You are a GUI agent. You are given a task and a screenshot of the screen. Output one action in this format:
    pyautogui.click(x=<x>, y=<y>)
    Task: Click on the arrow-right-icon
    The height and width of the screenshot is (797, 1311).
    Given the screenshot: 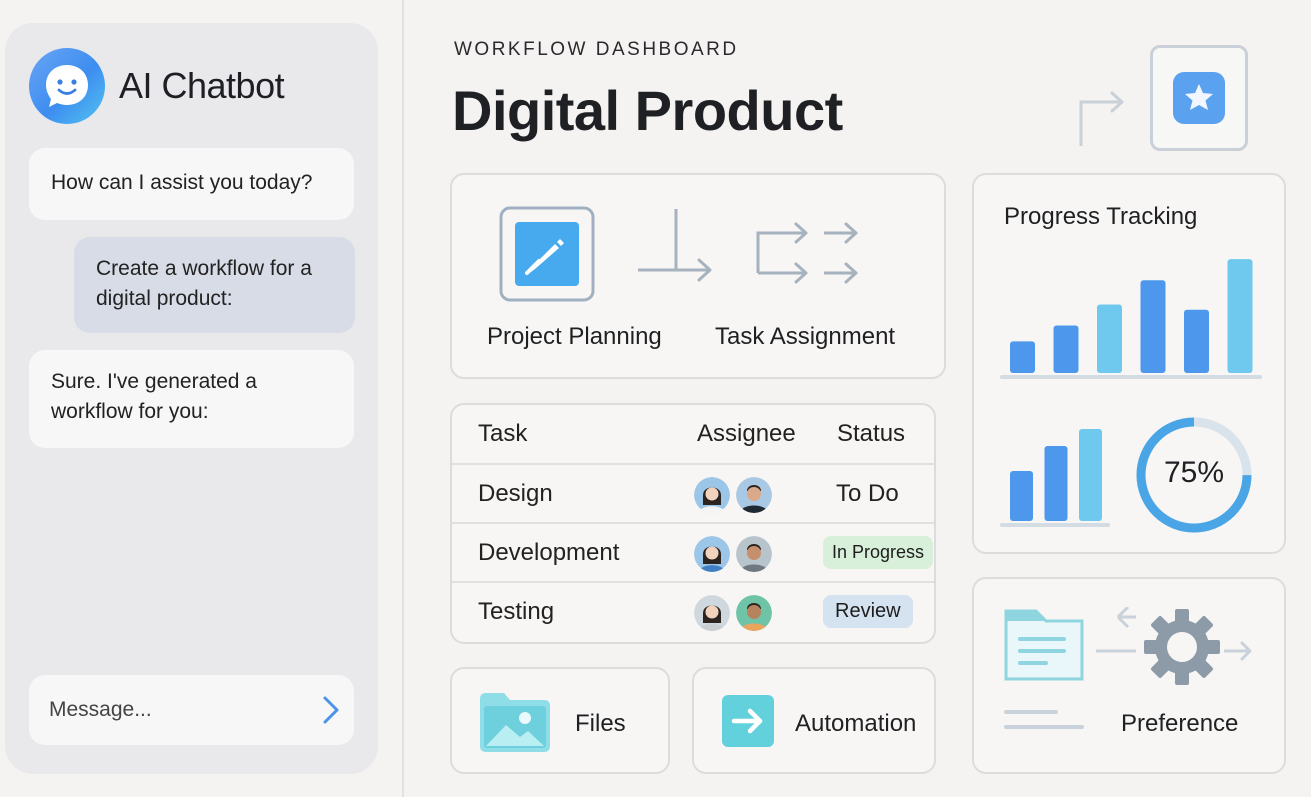 What is the action you would take?
    pyautogui.click(x=748, y=721)
    